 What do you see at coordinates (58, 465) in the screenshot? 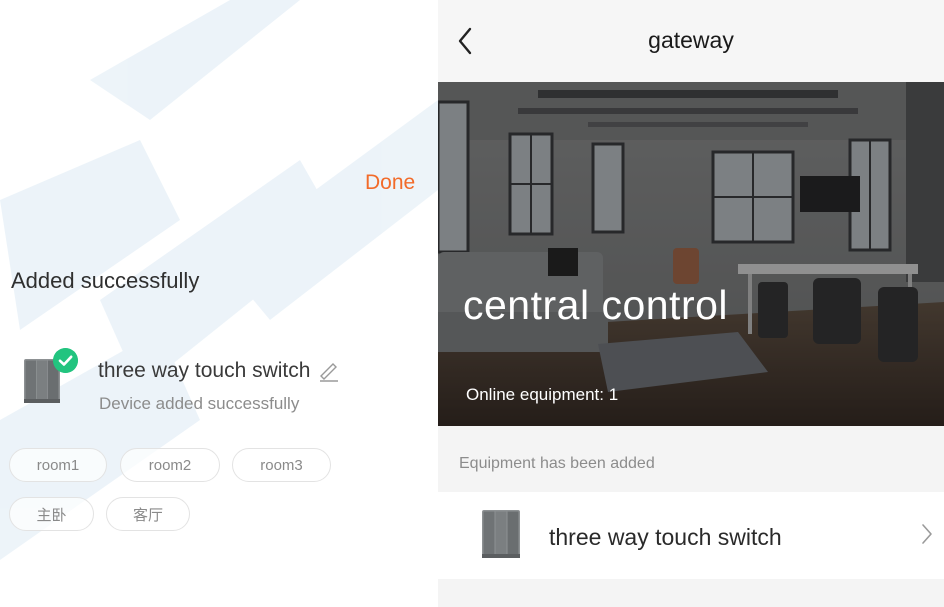
I see `room-chip-room1: room1` at bounding box center [58, 465].